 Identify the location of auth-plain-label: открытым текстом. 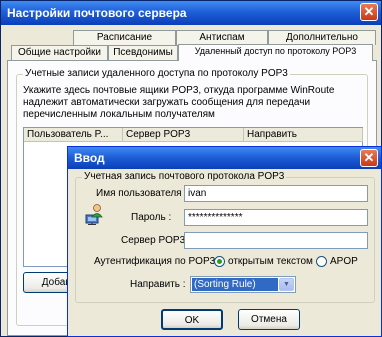
(270, 262).